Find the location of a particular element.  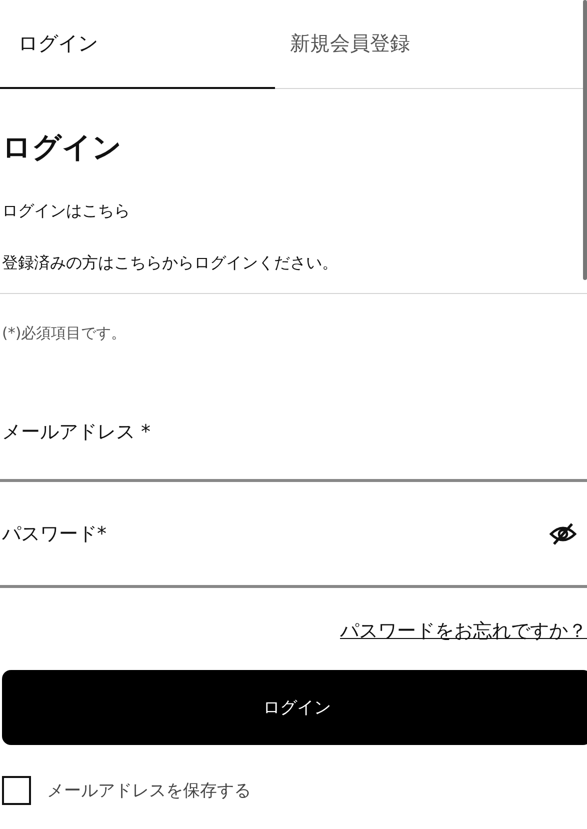

page-heading: ログイン is located at coordinates (62, 147).